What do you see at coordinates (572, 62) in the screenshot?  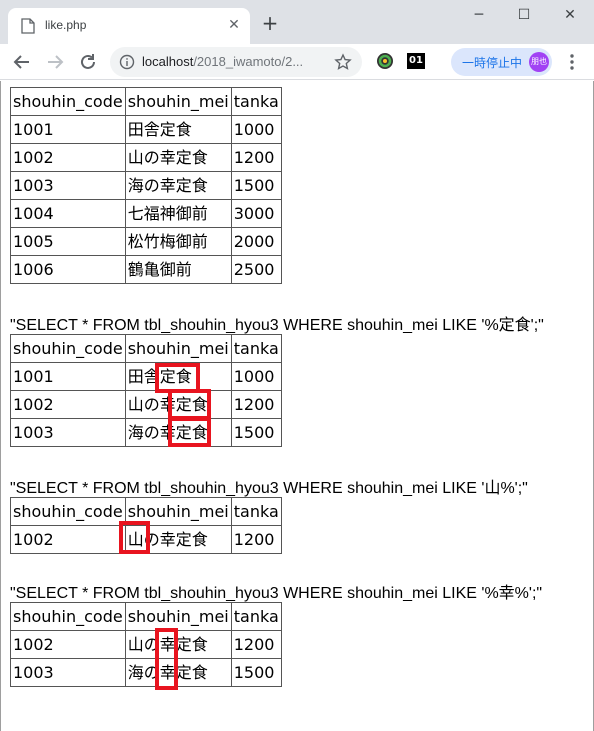 I see `kebab-menu-icon` at bounding box center [572, 62].